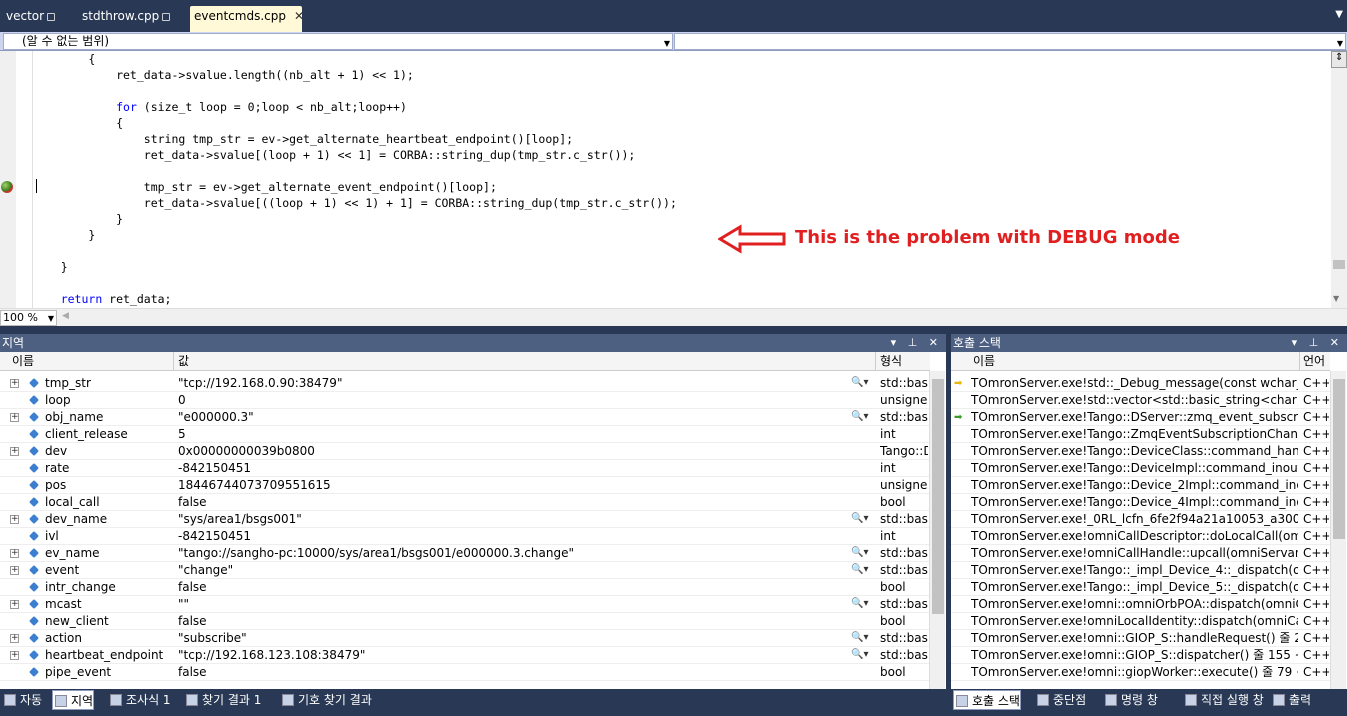  What do you see at coordinates (1060, 700) in the screenshot?
I see `bottom-tab: 중단점` at bounding box center [1060, 700].